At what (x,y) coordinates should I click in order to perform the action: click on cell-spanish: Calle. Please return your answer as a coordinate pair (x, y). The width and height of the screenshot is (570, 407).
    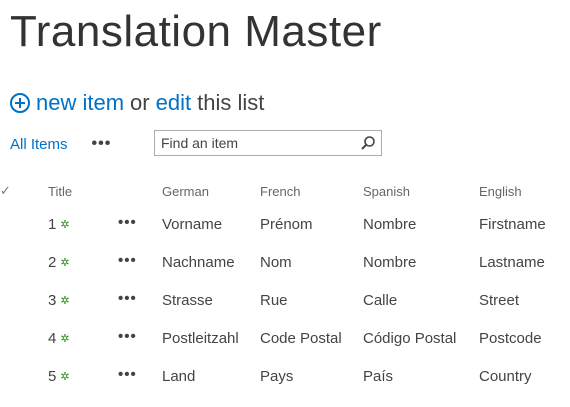
    Looking at the image, I should click on (380, 300).